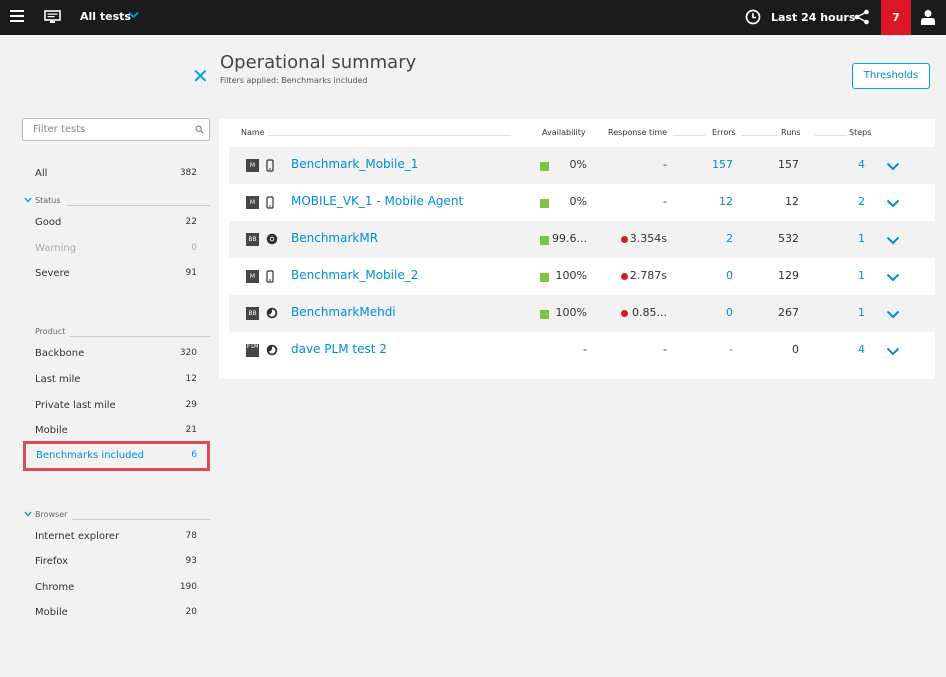  I want to click on table-row: P LM dave PLM test 2 - - - 0 4, so click(582, 350).